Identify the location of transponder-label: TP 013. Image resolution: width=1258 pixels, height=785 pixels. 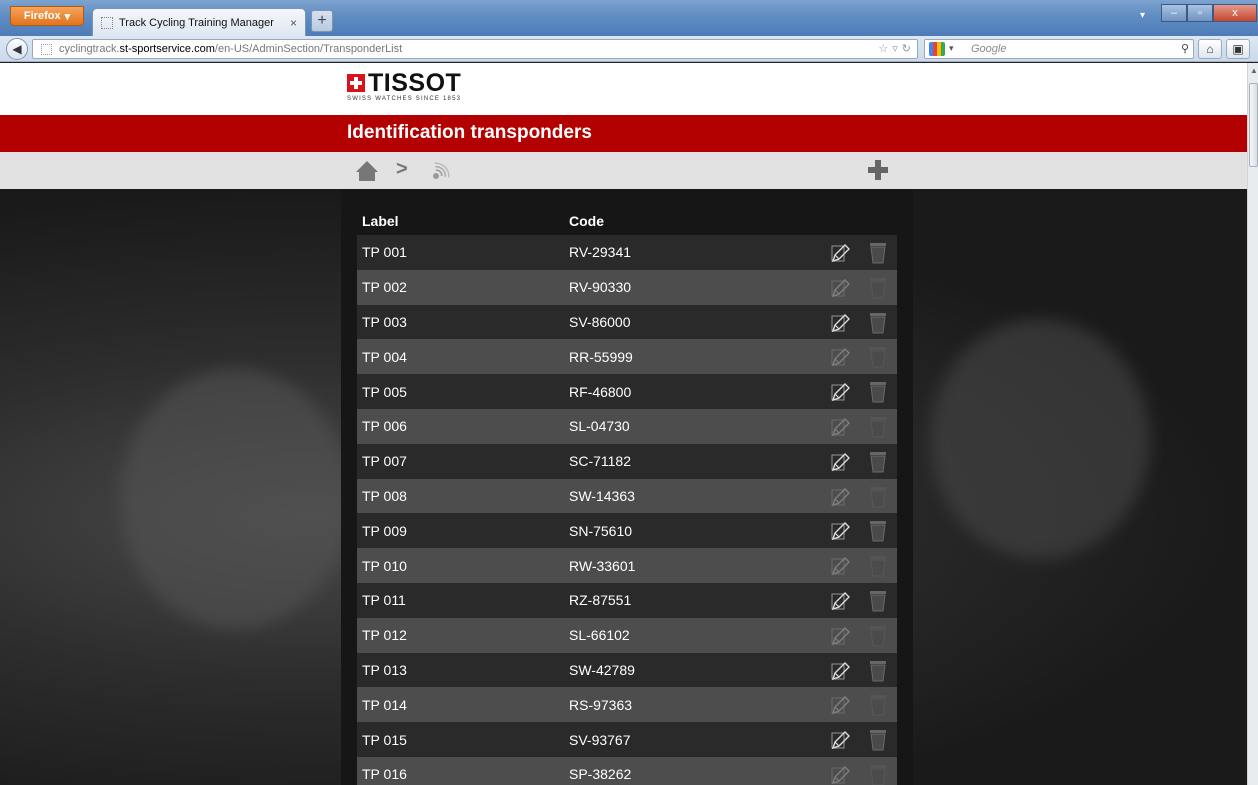
(384, 669).